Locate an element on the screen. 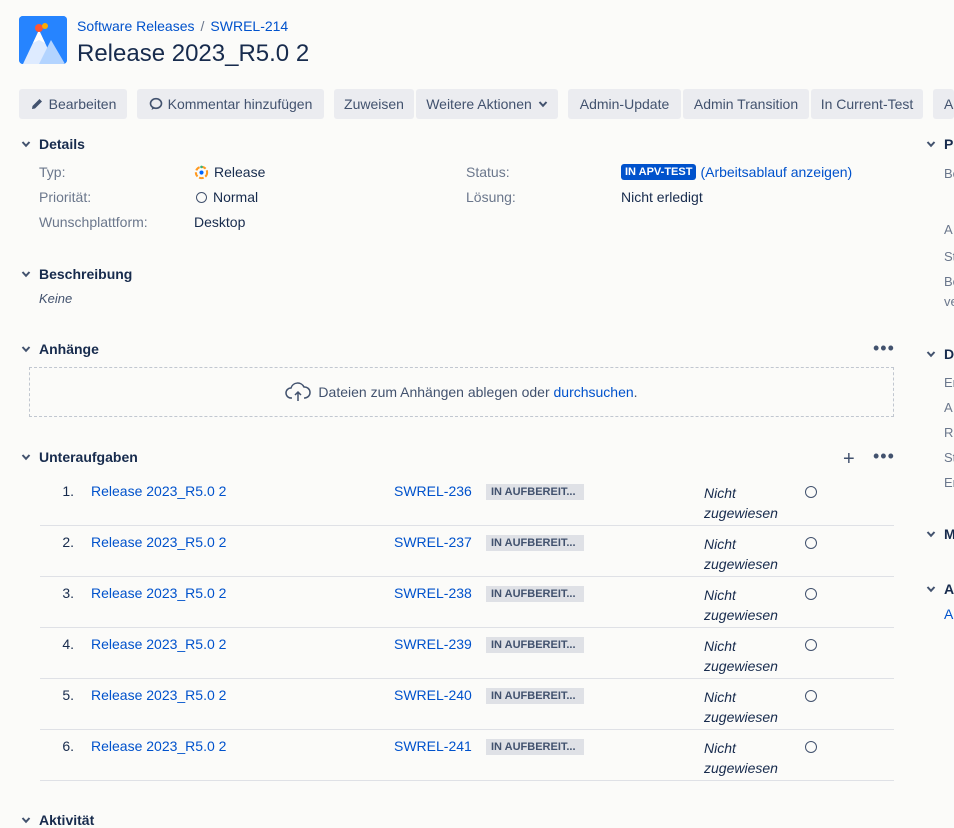 Image resolution: width=954 pixels, height=828 pixels. assign-button-label: Zuweisen is located at coordinates (374, 104).